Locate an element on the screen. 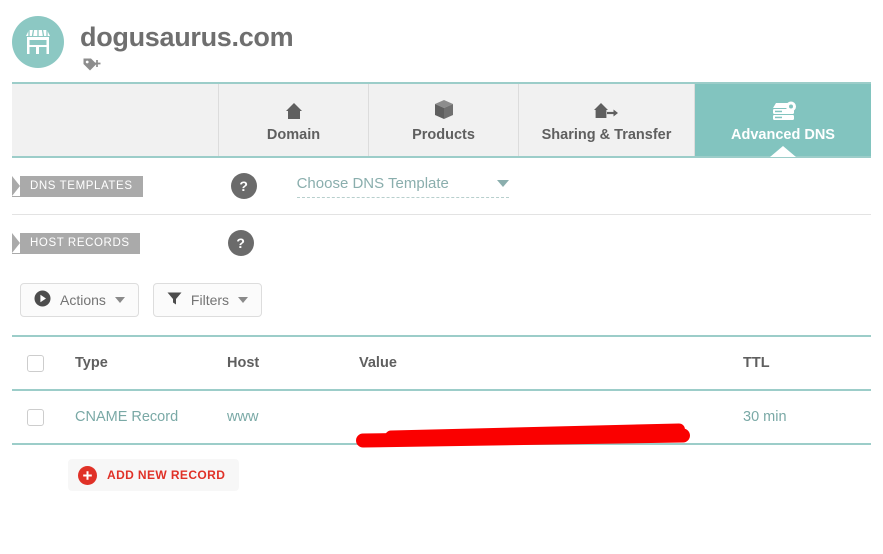 This screenshot has width=883, height=554. box-icon is located at coordinates (444, 110).